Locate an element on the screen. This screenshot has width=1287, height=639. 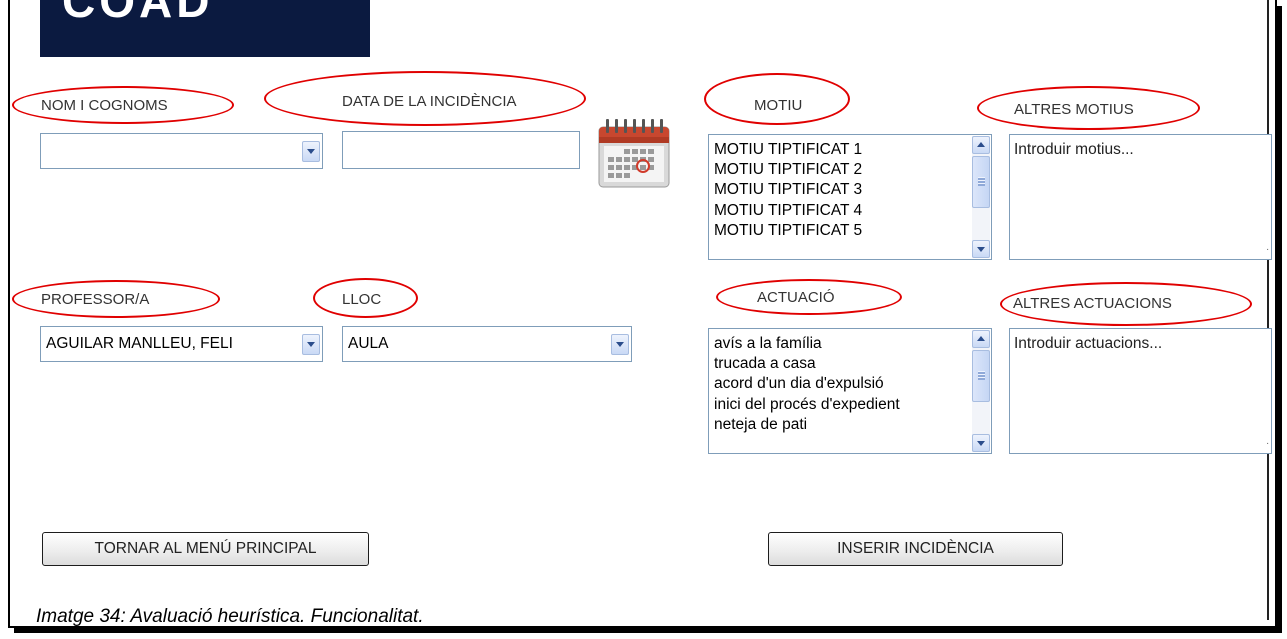
motiu-option: MOTIU TIPTIFICAT 3 is located at coordinates (788, 190).